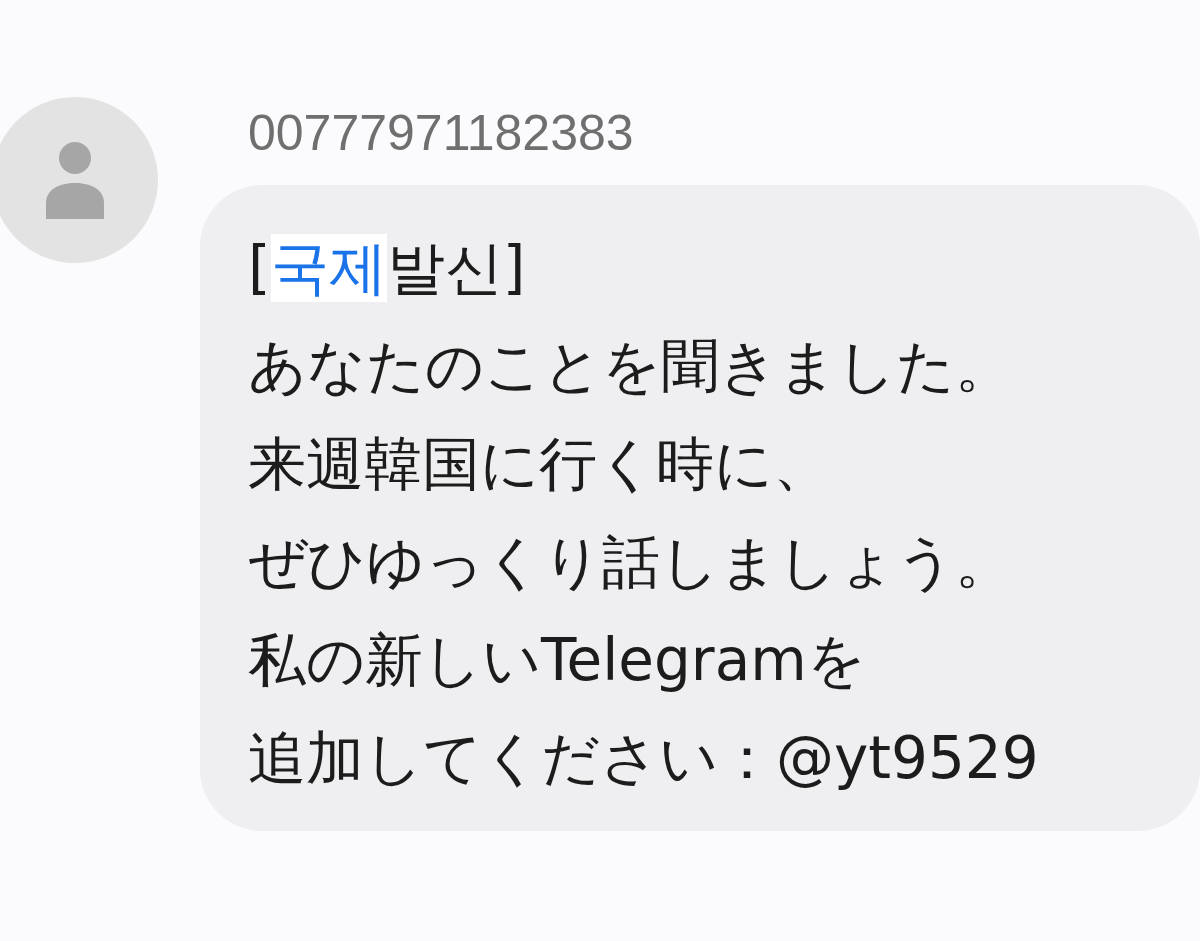 The image size is (1200, 941). Describe the element at coordinates (644, 758) in the screenshot. I see `message-text: 追加してください：@yt9529` at that location.